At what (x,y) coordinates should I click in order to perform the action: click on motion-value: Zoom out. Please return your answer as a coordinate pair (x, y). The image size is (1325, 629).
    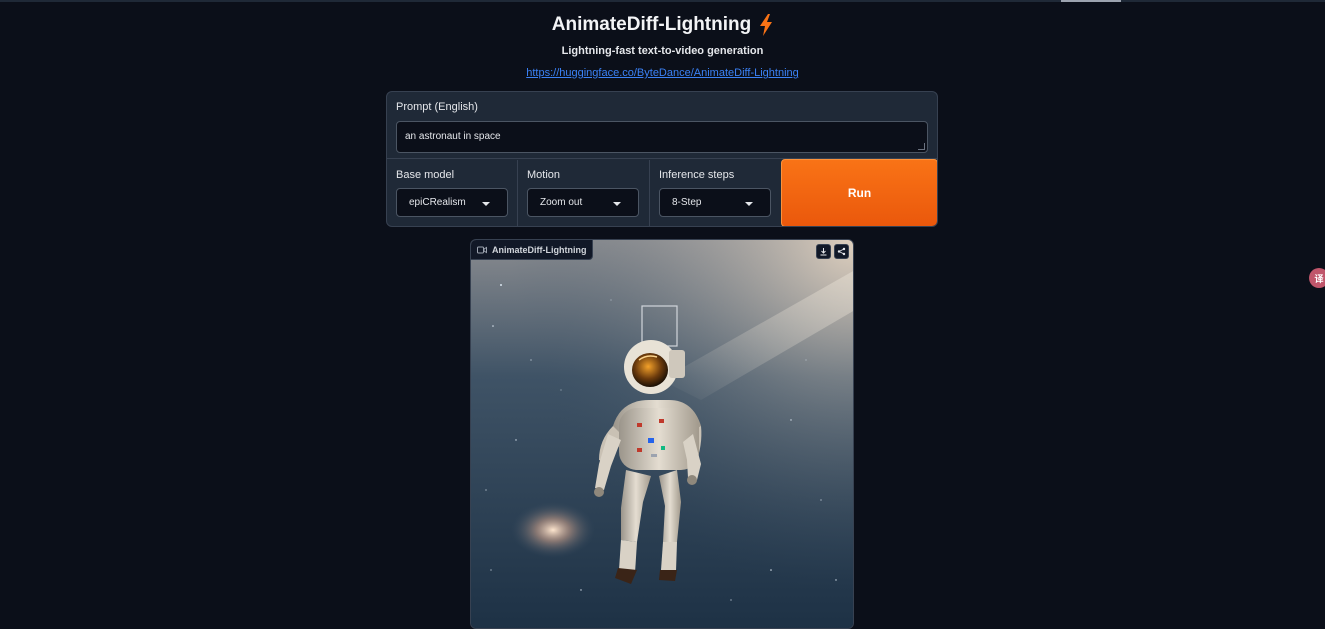
    Looking at the image, I should click on (561, 202).